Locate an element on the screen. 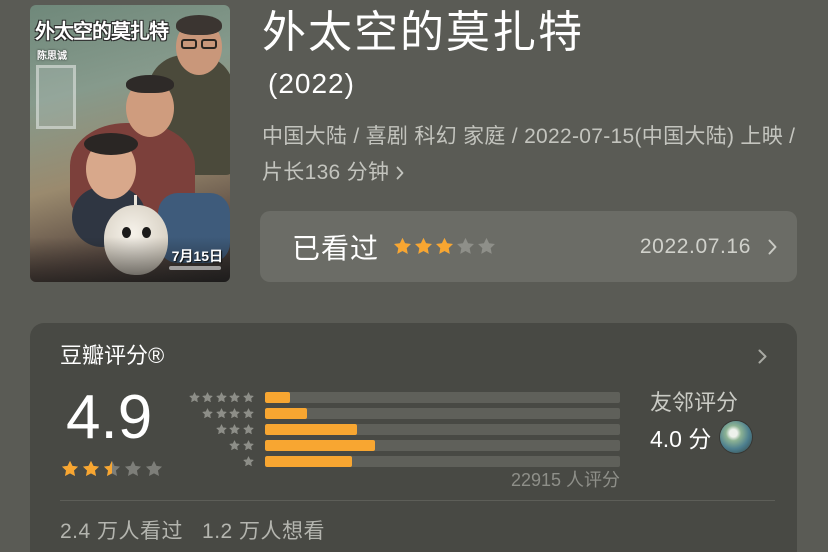 The image size is (828, 552). watched-status-label: 已看过 is located at coordinates (336, 248).